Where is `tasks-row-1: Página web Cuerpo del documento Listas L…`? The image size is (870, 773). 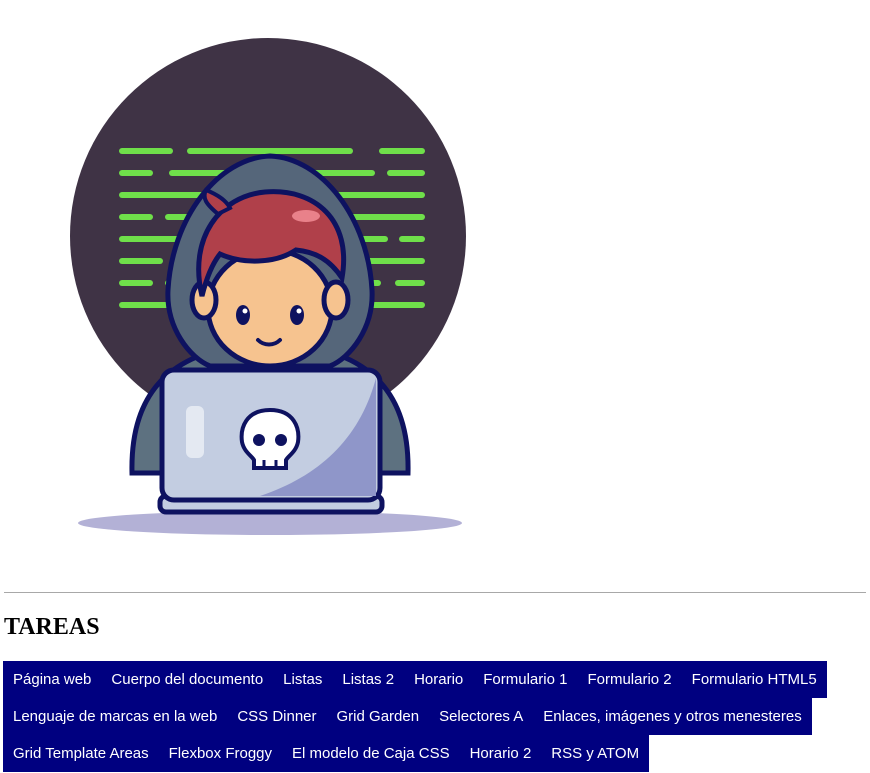
tasks-row-1: Página web Cuerpo del documento Listas L… is located at coordinates (423, 679).